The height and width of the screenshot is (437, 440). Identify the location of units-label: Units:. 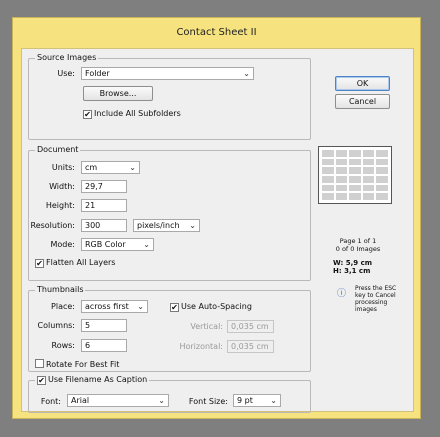
(63, 167).